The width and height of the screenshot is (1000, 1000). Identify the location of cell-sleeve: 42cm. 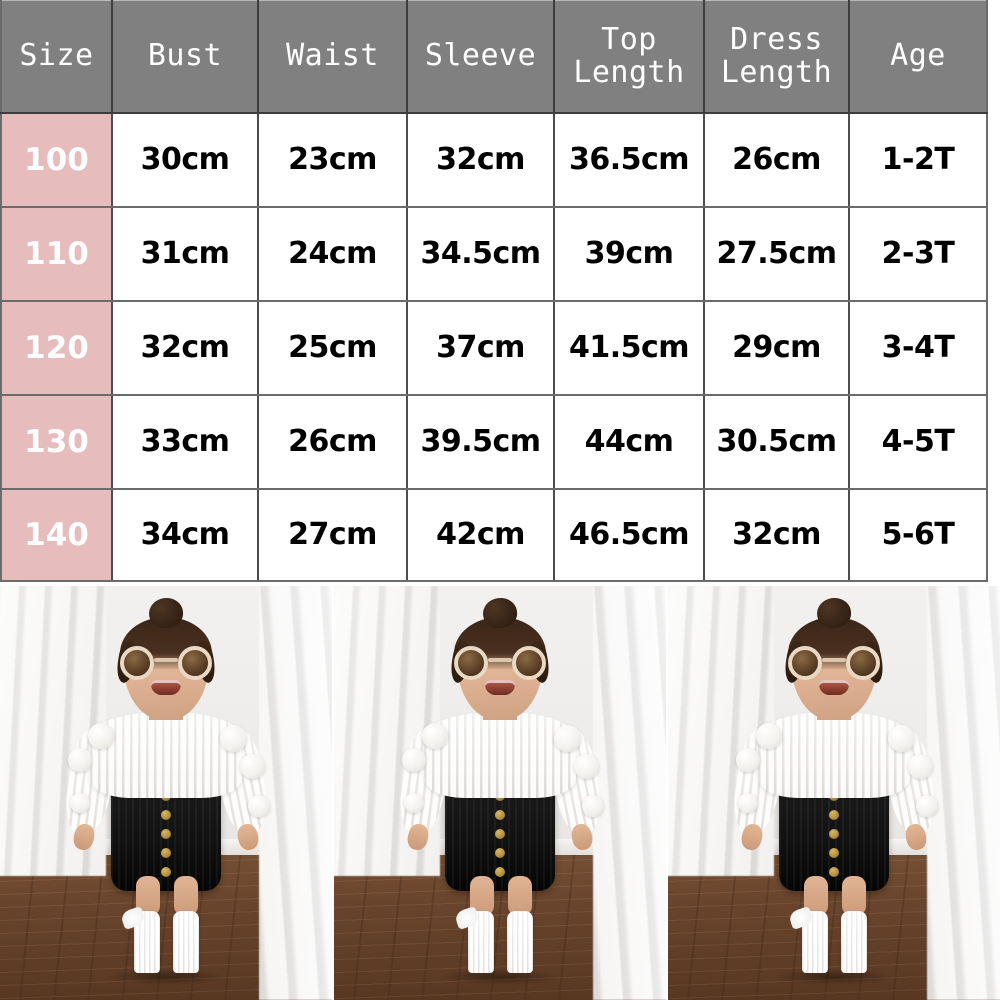
(481, 535).